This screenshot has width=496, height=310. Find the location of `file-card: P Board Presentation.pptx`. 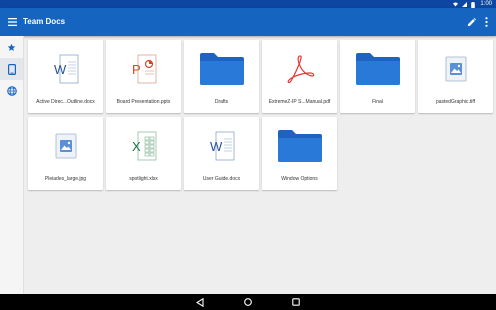

file-card: P Board Presentation.pptx is located at coordinates (143, 76).